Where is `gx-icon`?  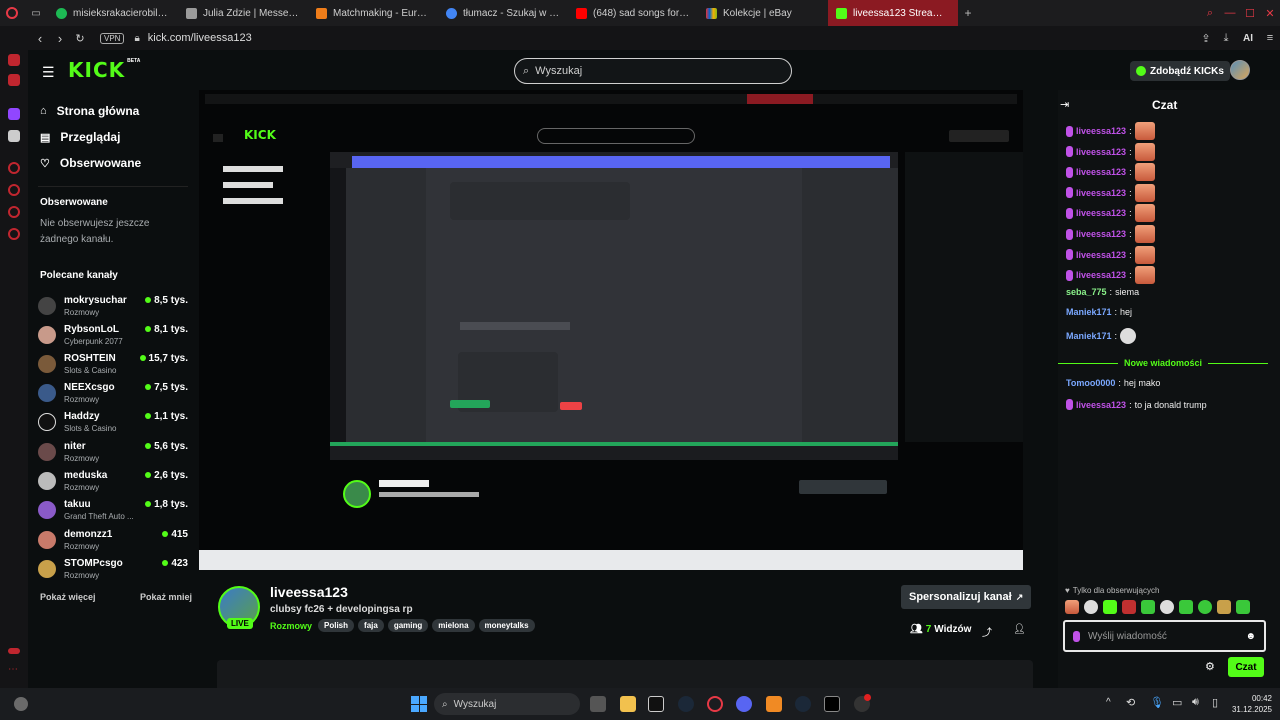
gx-icon is located at coordinates (14, 80).